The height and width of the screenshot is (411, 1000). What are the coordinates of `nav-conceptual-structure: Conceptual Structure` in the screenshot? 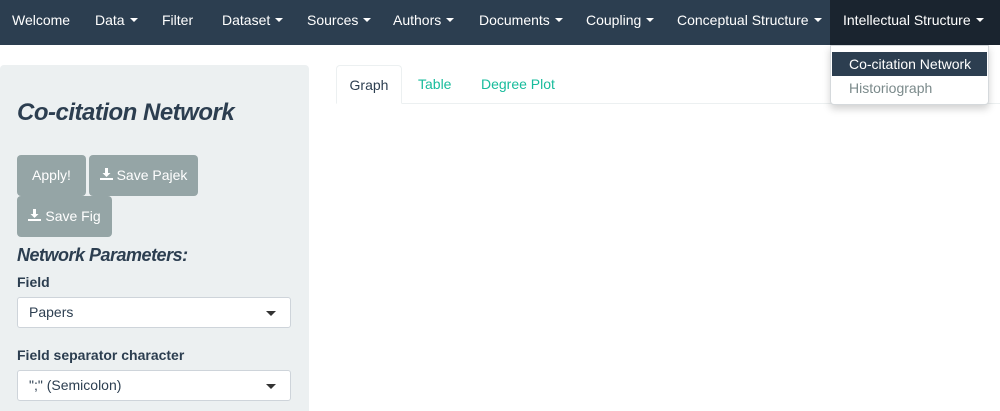 It's located at (749, 22).